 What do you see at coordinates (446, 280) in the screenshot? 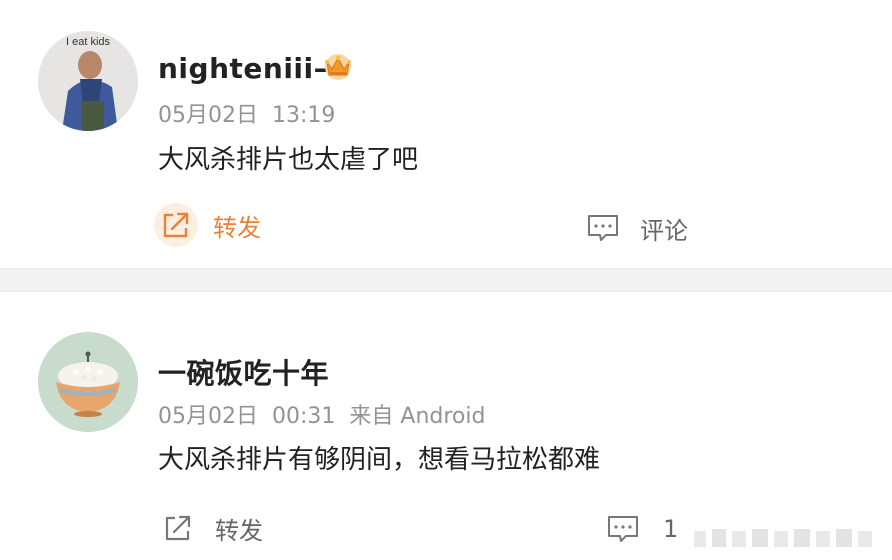
I see `post-divider` at bounding box center [446, 280].